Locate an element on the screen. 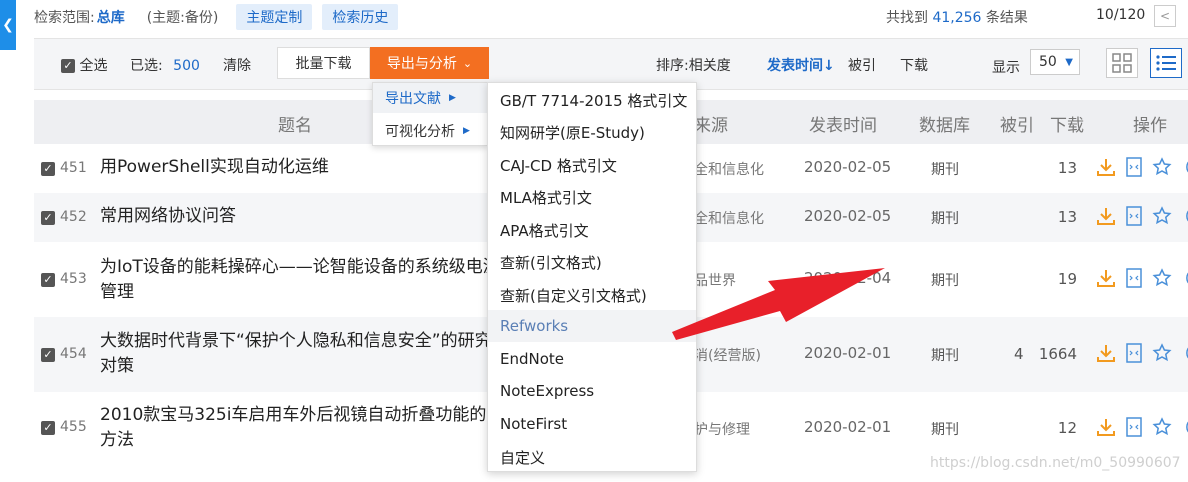  row-date: 2020-02-05 is located at coordinates (848, 216).